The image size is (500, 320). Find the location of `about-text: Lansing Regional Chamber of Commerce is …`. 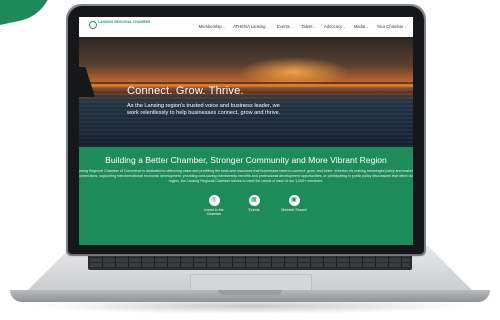

about-text: Lansing Regional Chamber of Commerce is … is located at coordinates (246, 176).